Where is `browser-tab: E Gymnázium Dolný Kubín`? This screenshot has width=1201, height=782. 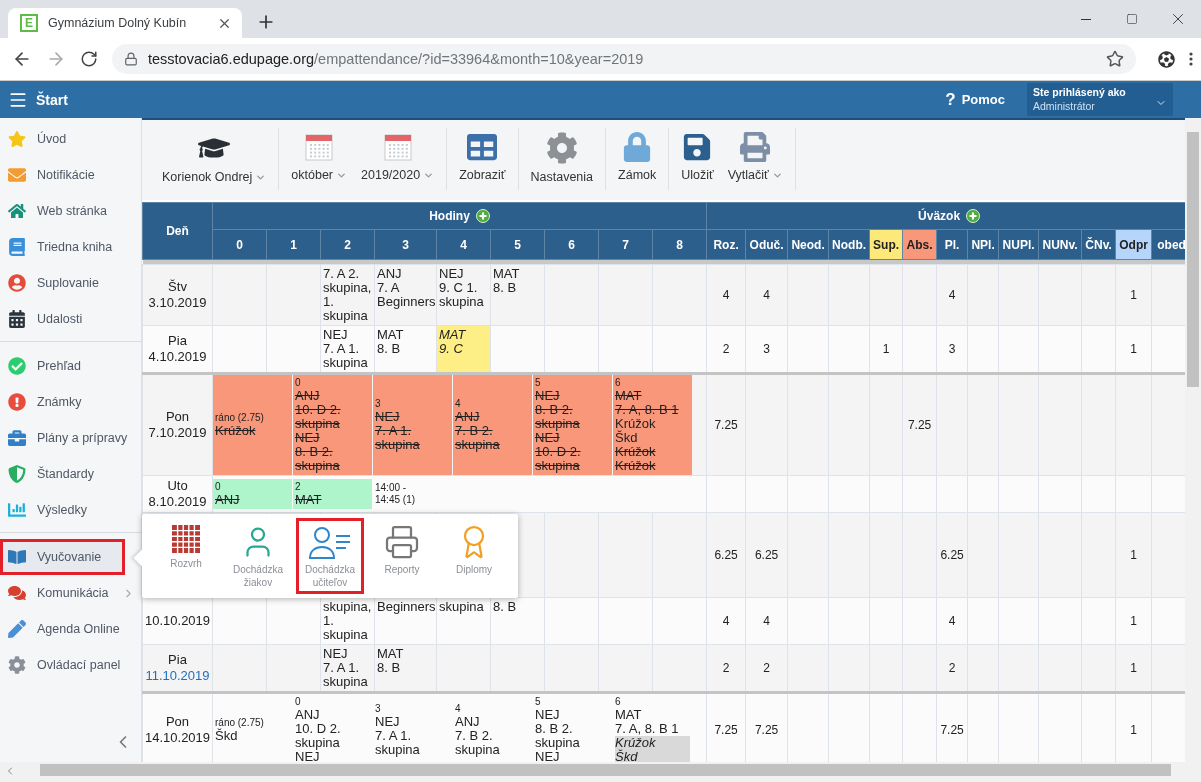
browser-tab: E Gymnázium Dolný Kubín is located at coordinates (125, 23).